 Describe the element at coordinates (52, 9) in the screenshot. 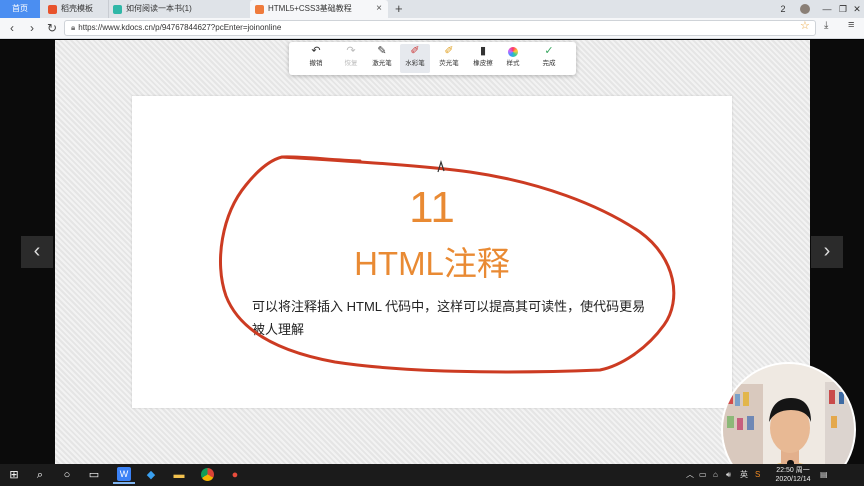

I see `docer-icon` at that location.